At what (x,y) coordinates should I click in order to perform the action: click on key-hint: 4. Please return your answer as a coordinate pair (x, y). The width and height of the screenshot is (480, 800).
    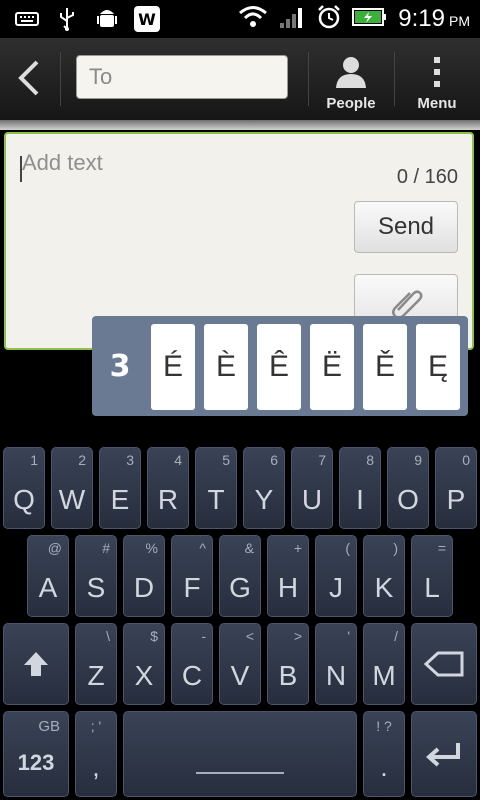
    Looking at the image, I should click on (178, 460).